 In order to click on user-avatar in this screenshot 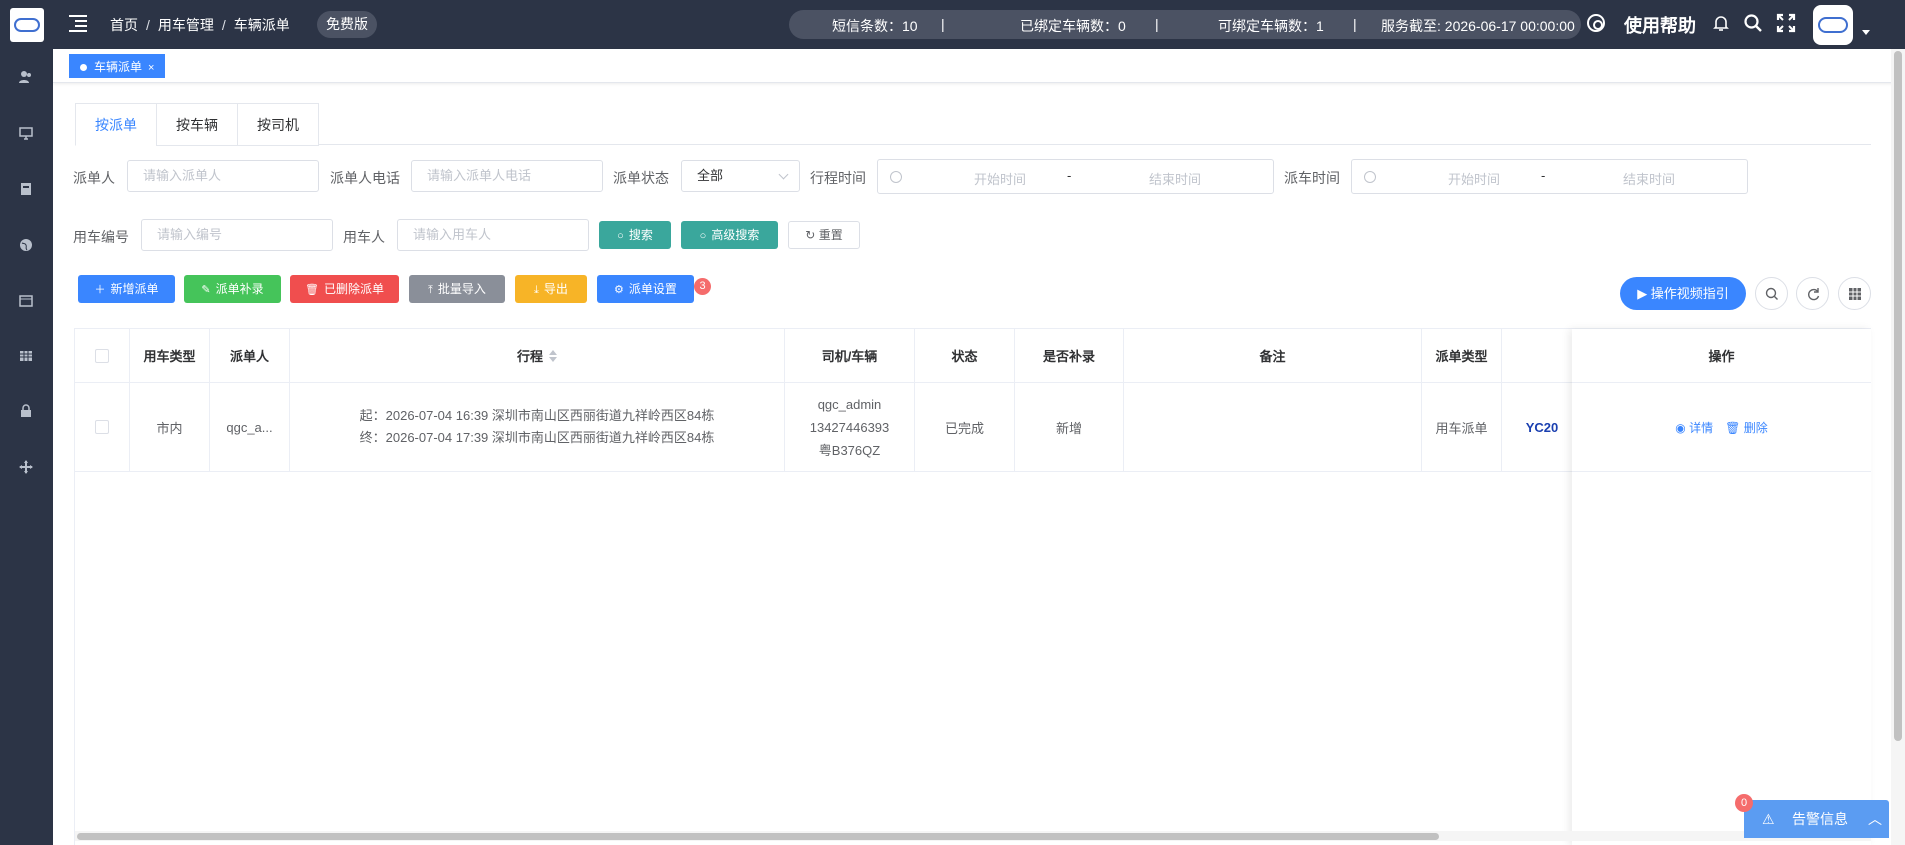, I will do `click(1833, 25)`.